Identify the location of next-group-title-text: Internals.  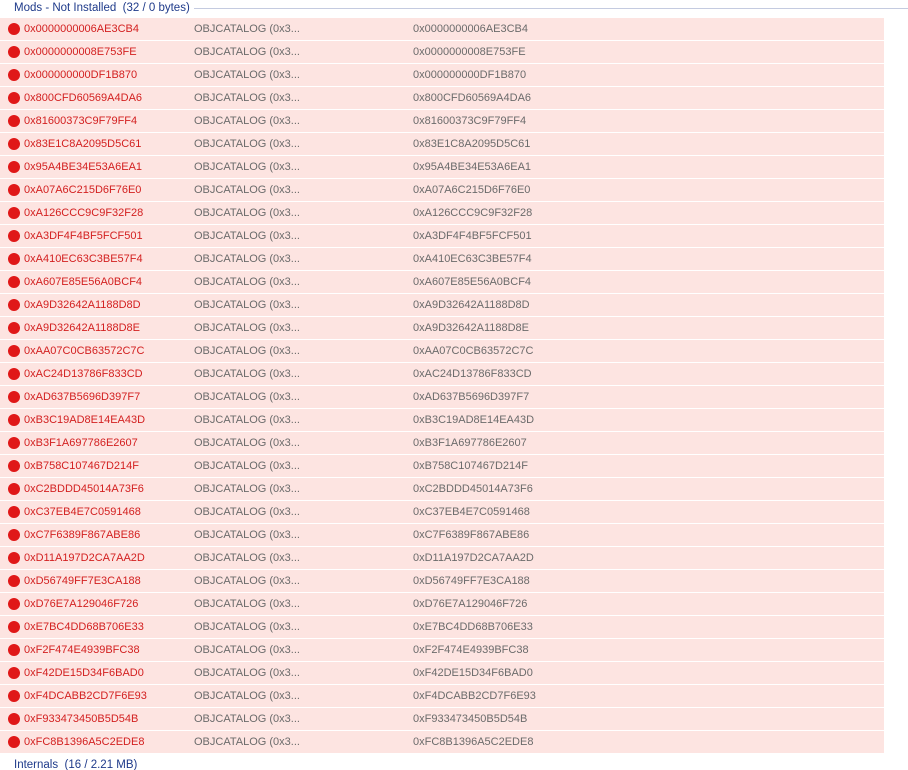
(36, 764).